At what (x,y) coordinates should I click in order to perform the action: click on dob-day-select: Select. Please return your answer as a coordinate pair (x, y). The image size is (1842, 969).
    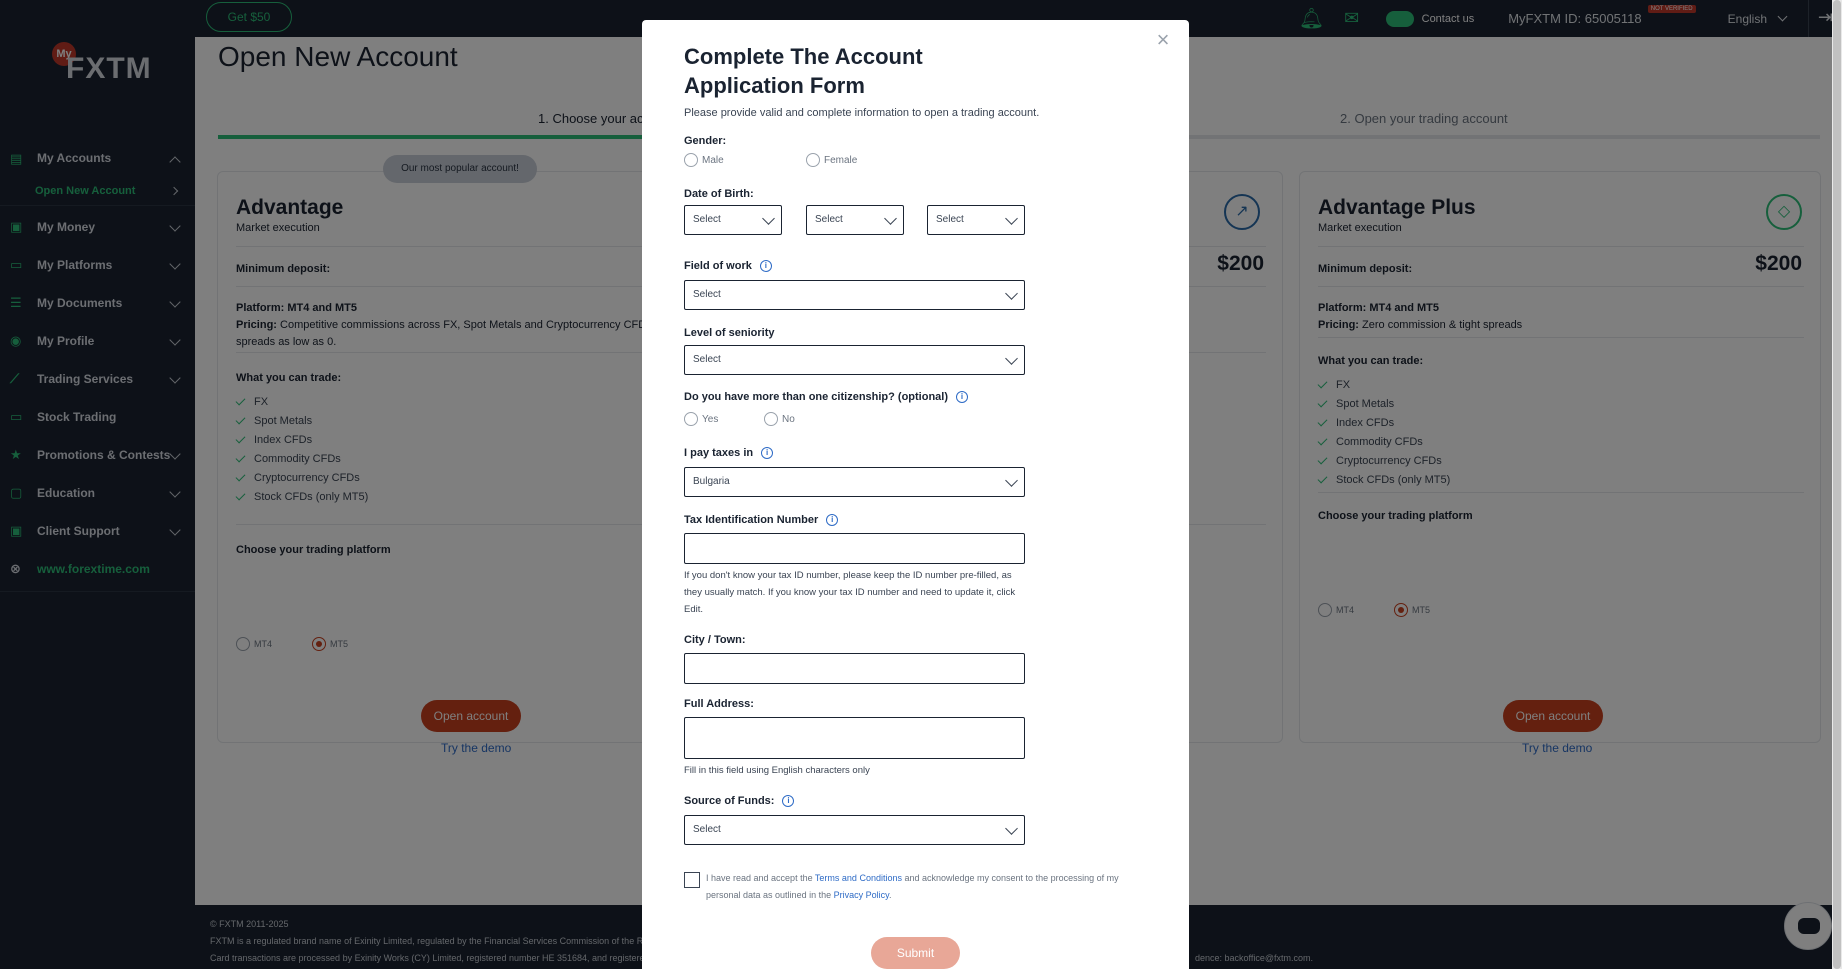
    Looking at the image, I should click on (733, 220).